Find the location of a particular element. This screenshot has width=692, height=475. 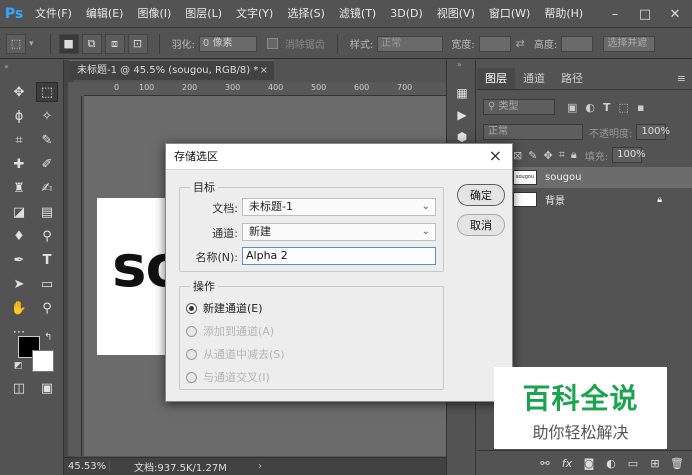

new-layer-icon: ⊞ is located at coordinates (655, 463).